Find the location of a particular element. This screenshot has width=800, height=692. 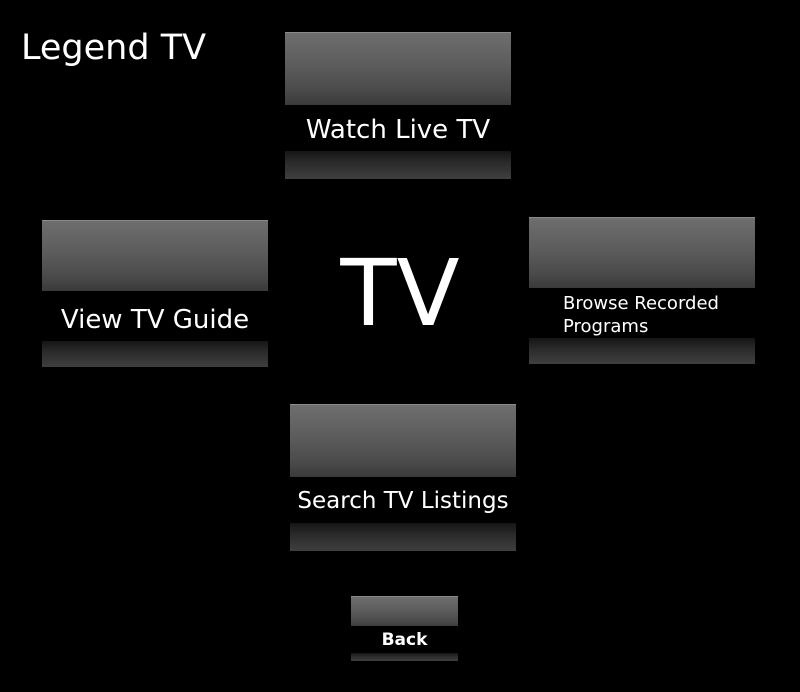

view-tv-guide-button: View TV Guide is located at coordinates (155, 293).